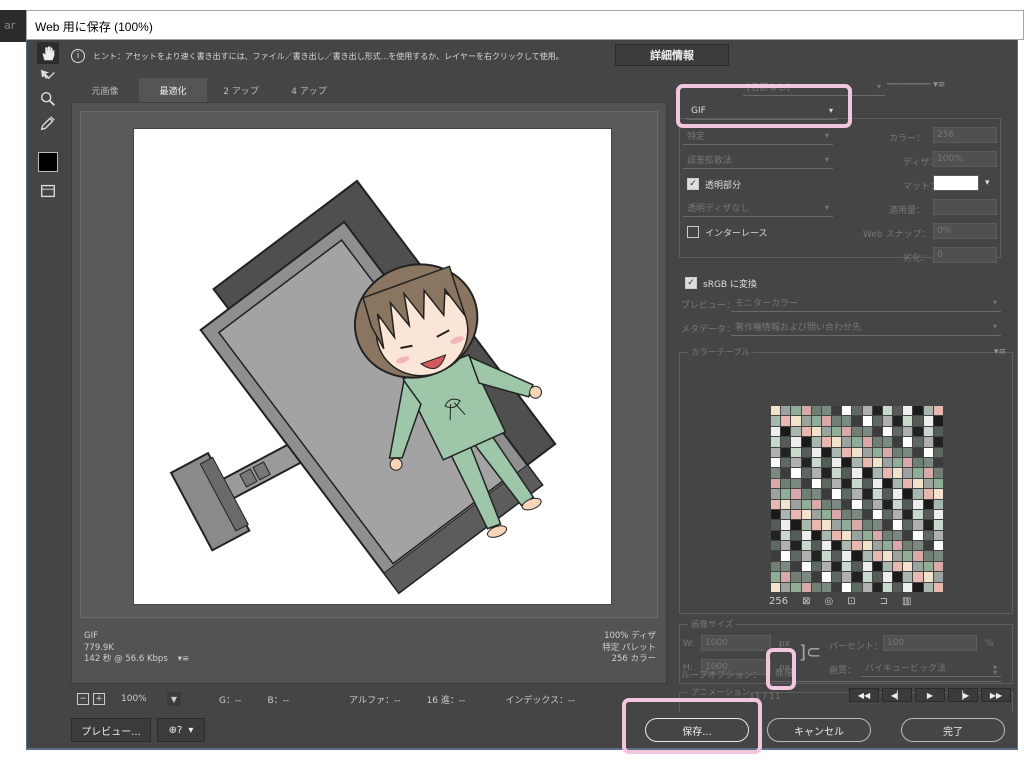  I want to click on loop-options-dropdown: 無限 ▾, so click(886, 673).